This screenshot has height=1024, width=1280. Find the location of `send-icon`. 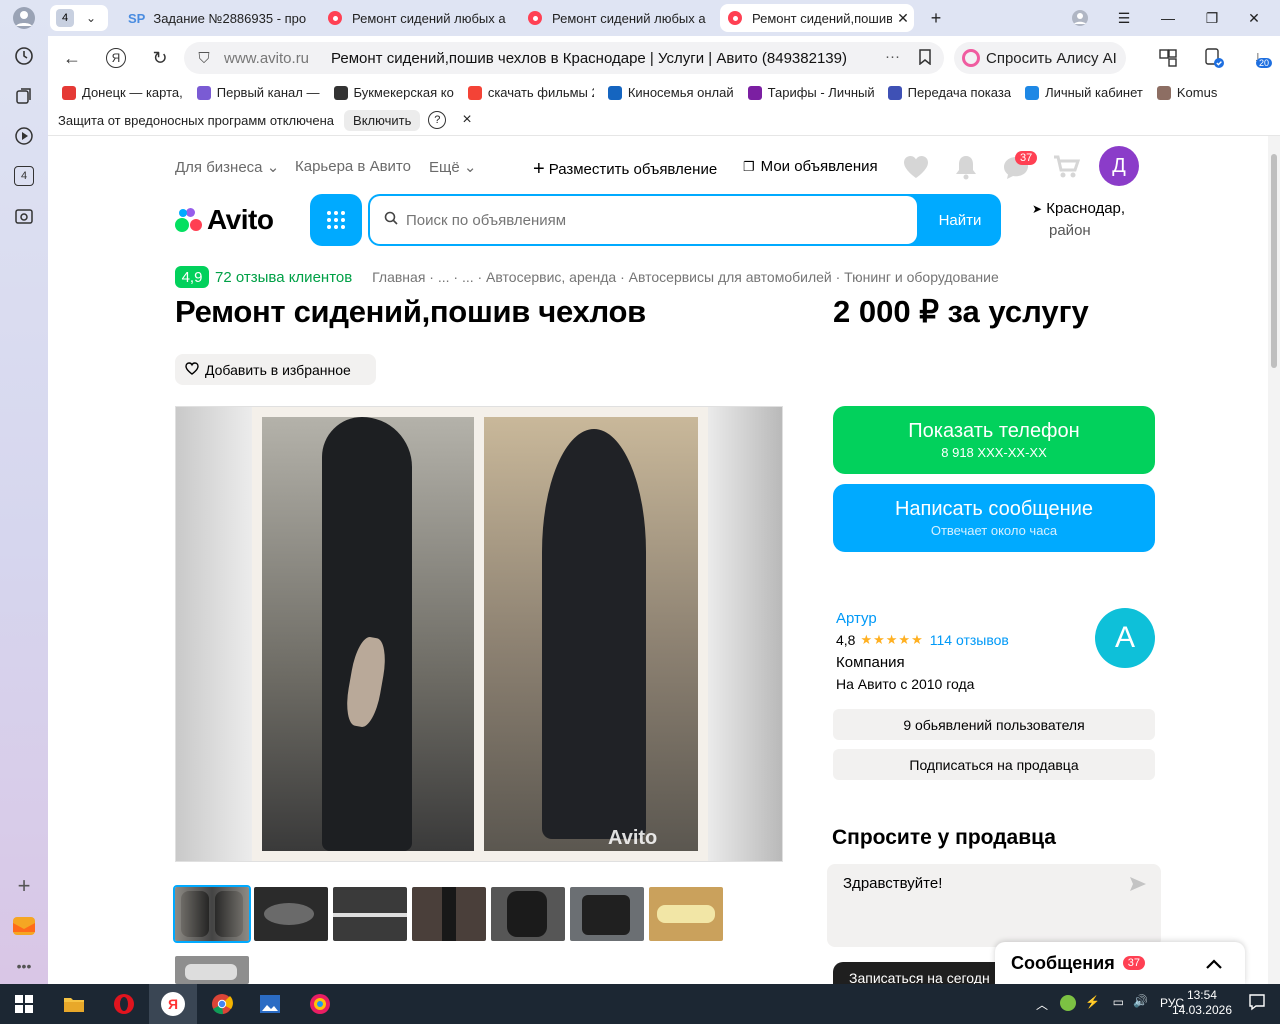

send-icon is located at coordinates (1138, 886).